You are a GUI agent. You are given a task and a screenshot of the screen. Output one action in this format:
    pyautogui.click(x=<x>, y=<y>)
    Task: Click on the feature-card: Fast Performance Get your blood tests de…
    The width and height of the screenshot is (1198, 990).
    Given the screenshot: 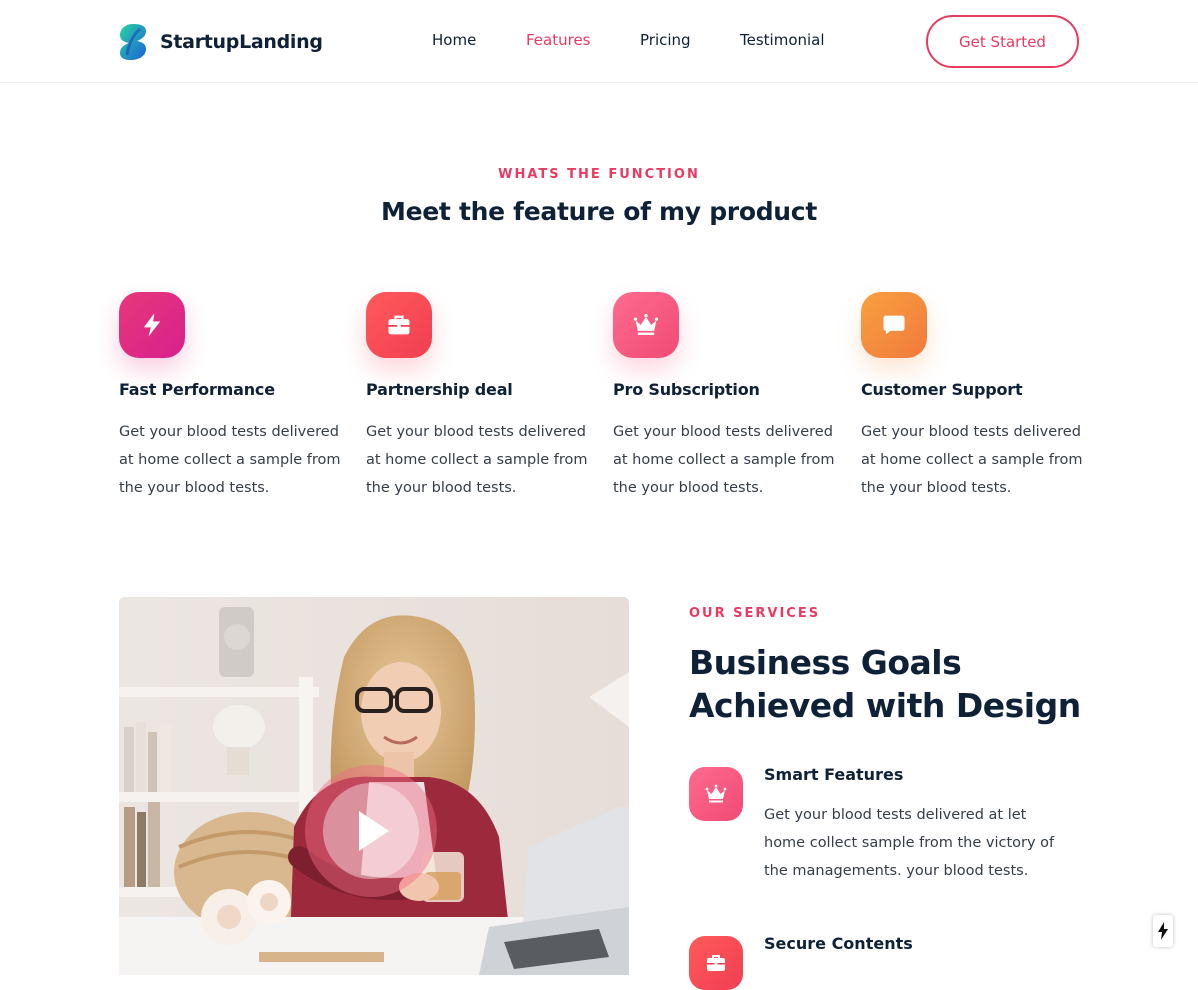 What is the action you would take?
    pyautogui.click(x=234, y=397)
    